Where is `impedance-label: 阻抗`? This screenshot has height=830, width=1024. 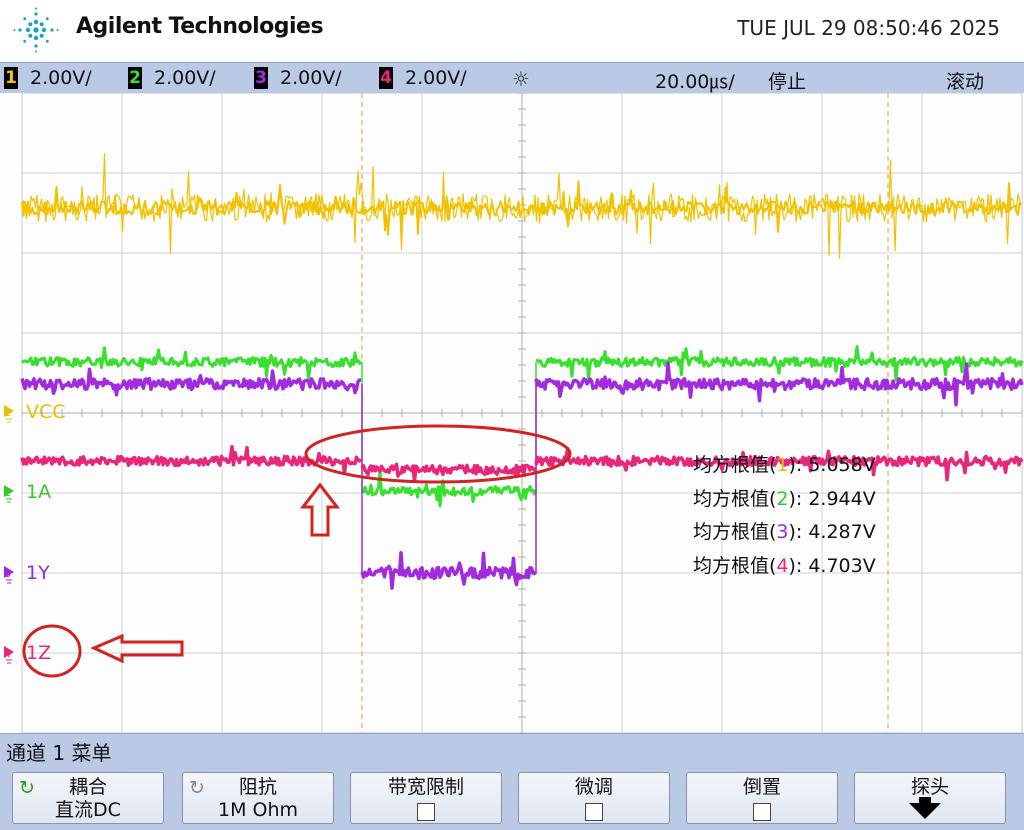 impedance-label: 阻抗 is located at coordinates (257, 787).